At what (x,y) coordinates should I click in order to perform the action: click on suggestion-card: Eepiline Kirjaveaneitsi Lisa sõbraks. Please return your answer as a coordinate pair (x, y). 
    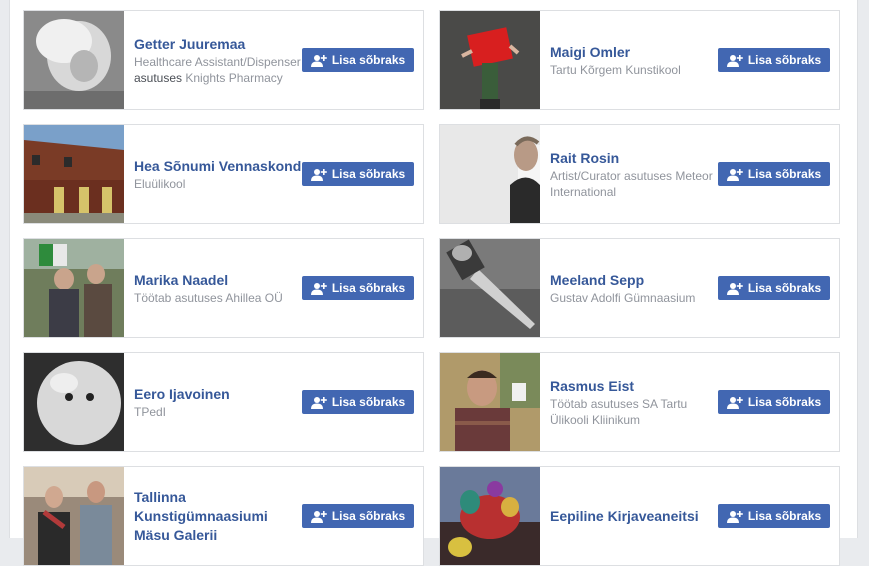
    Looking at the image, I should click on (639, 516).